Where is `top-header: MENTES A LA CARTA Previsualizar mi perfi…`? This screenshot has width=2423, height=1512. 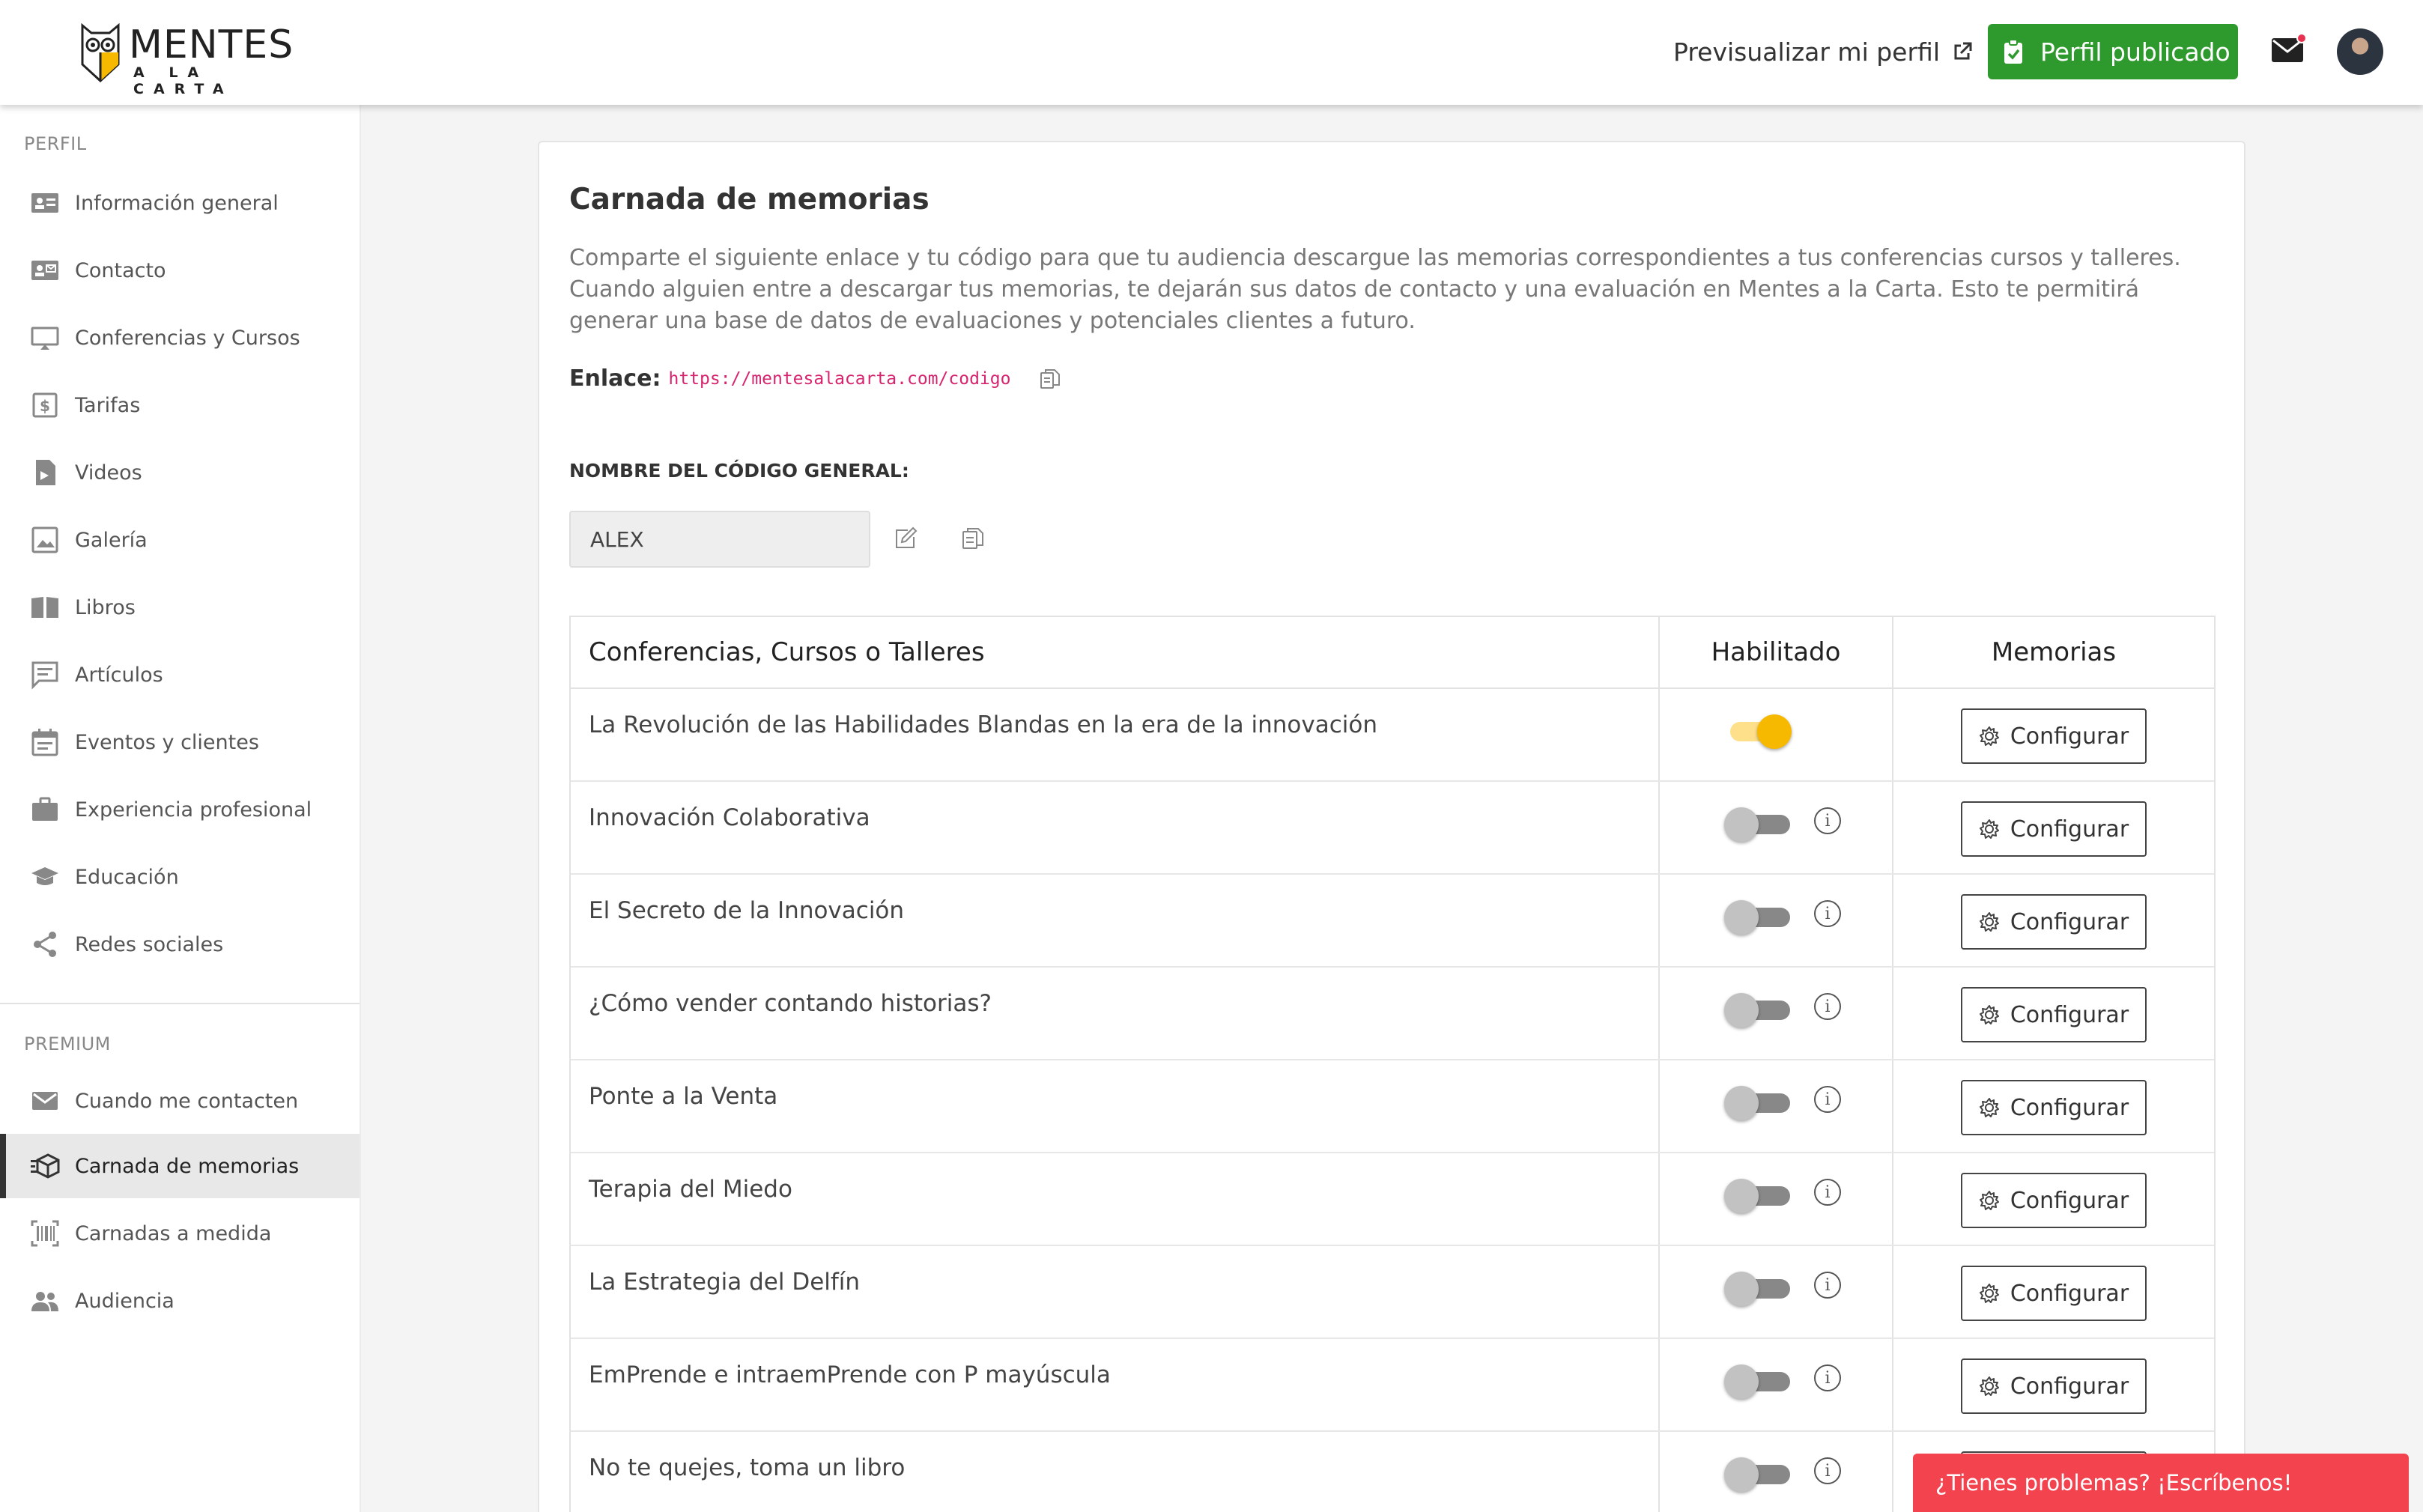 top-header: MENTES A LA CARTA Previsualizar mi perfi… is located at coordinates (1211, 52).